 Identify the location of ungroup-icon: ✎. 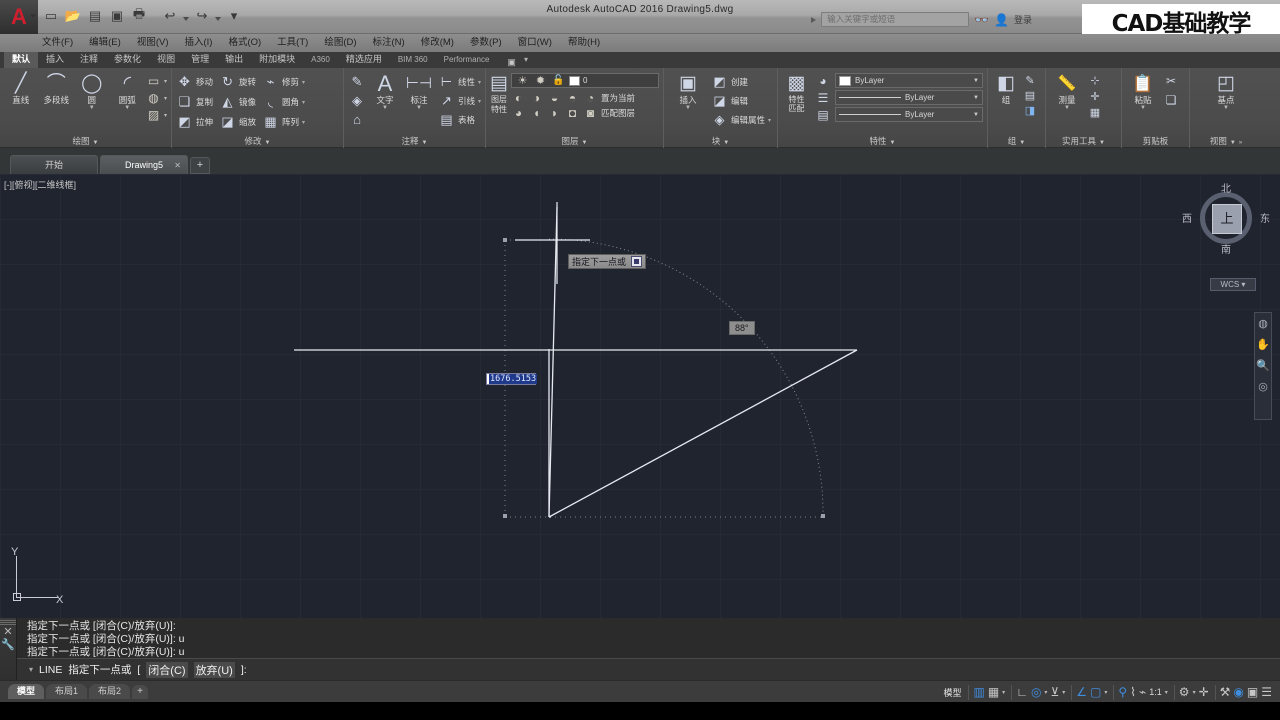
(1030, 80).